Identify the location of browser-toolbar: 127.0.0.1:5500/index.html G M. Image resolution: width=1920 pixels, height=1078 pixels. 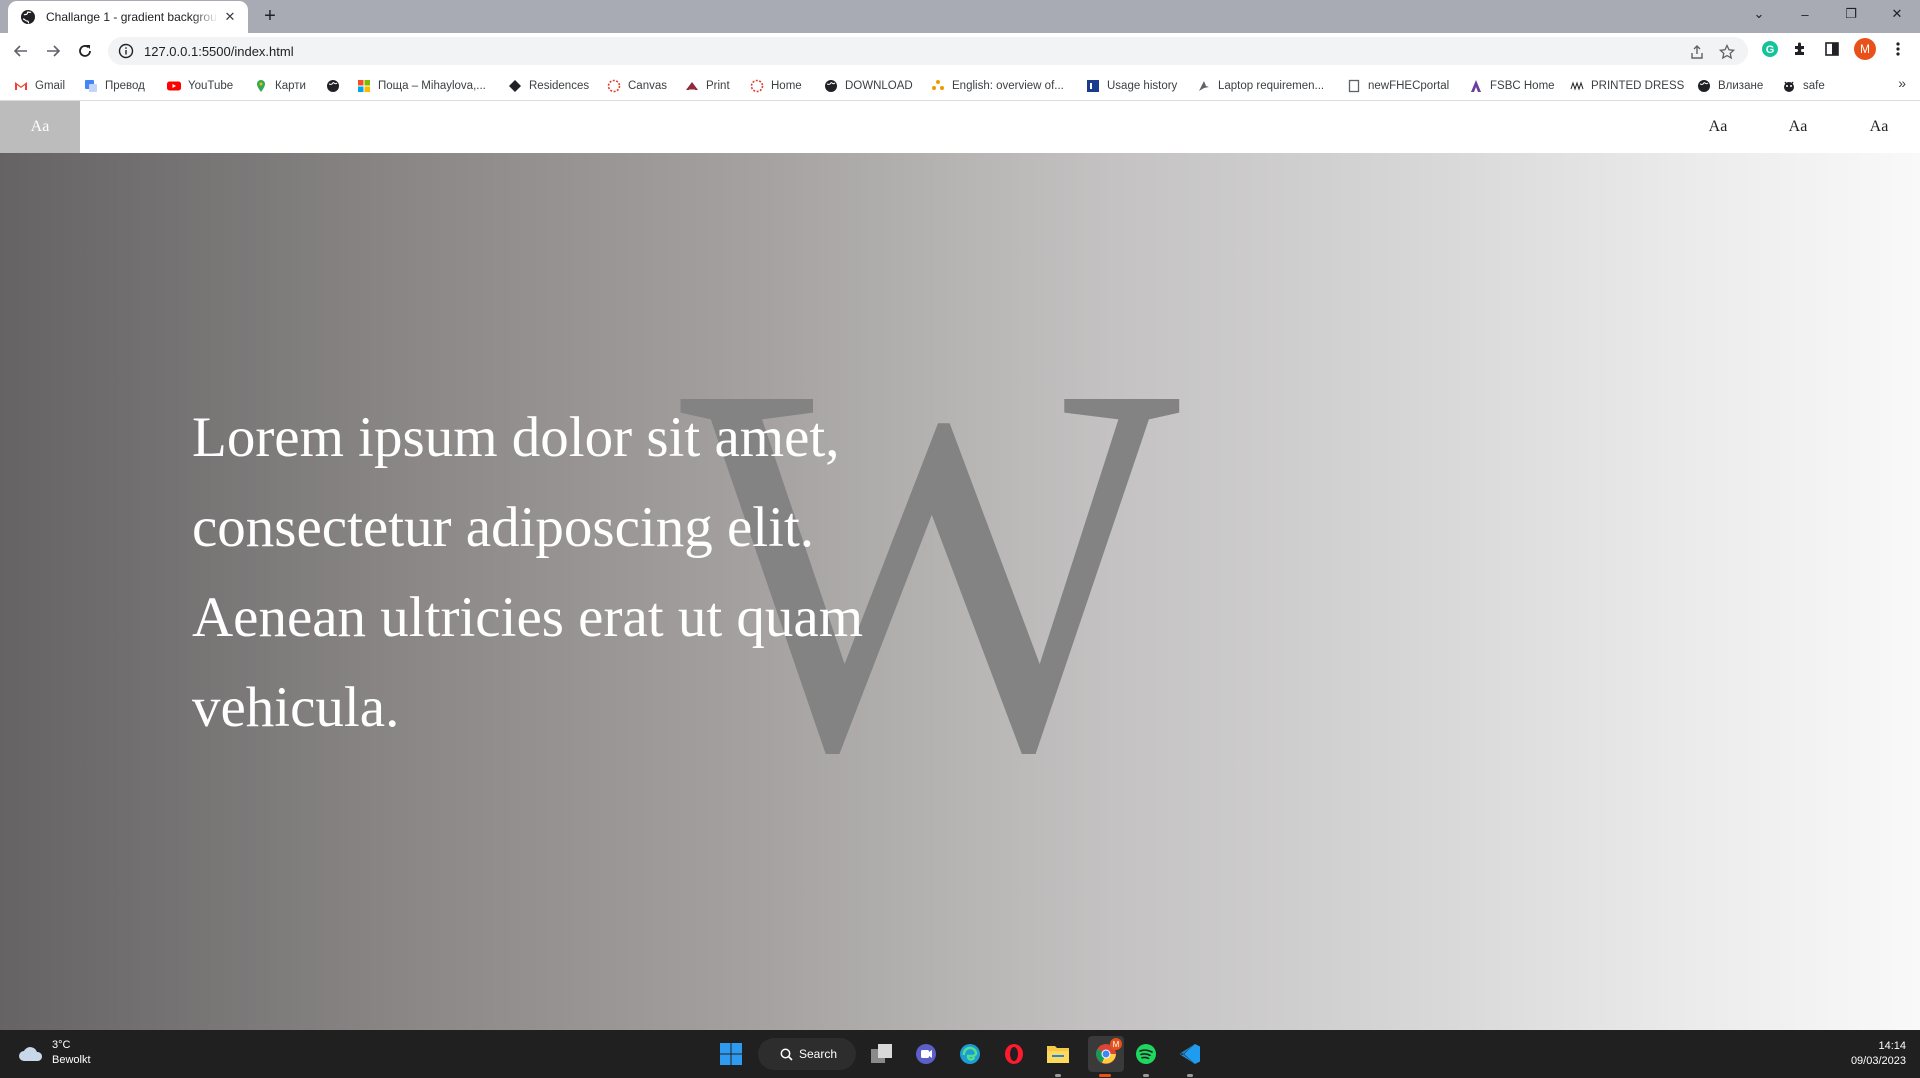
(960, 51).